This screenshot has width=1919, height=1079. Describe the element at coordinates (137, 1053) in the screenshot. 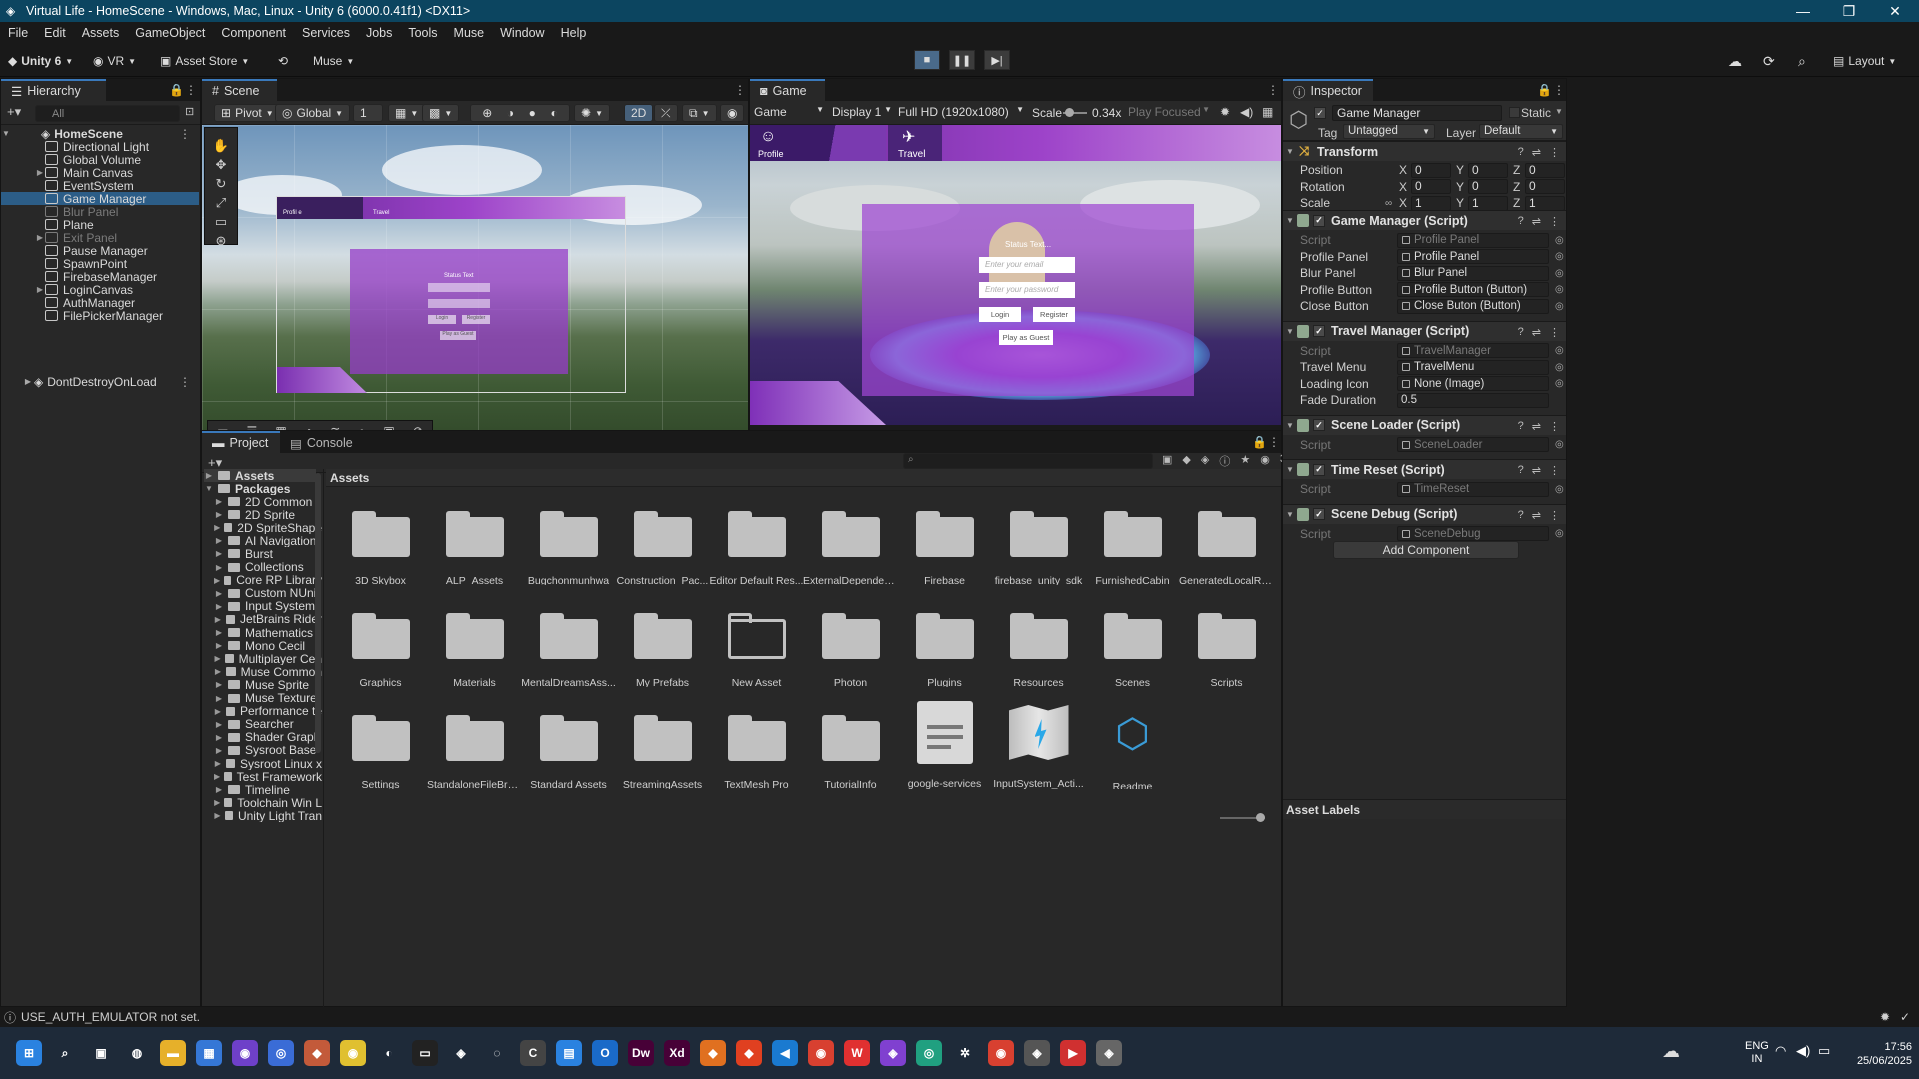

I see `copilot-icon: ◍` at that location.